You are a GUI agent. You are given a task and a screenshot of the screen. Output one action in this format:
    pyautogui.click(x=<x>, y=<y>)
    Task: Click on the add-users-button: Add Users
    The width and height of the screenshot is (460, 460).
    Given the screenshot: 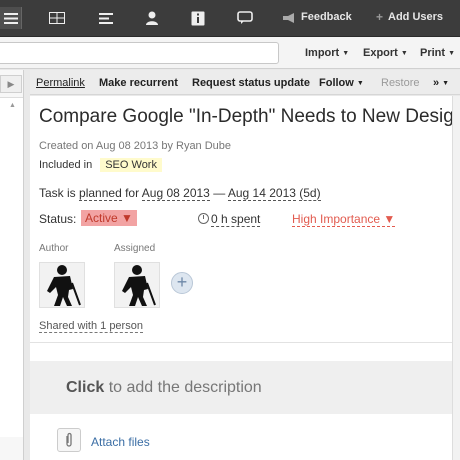 What is the action you would take?
    pyautogui.click(x=415, y=17)
    